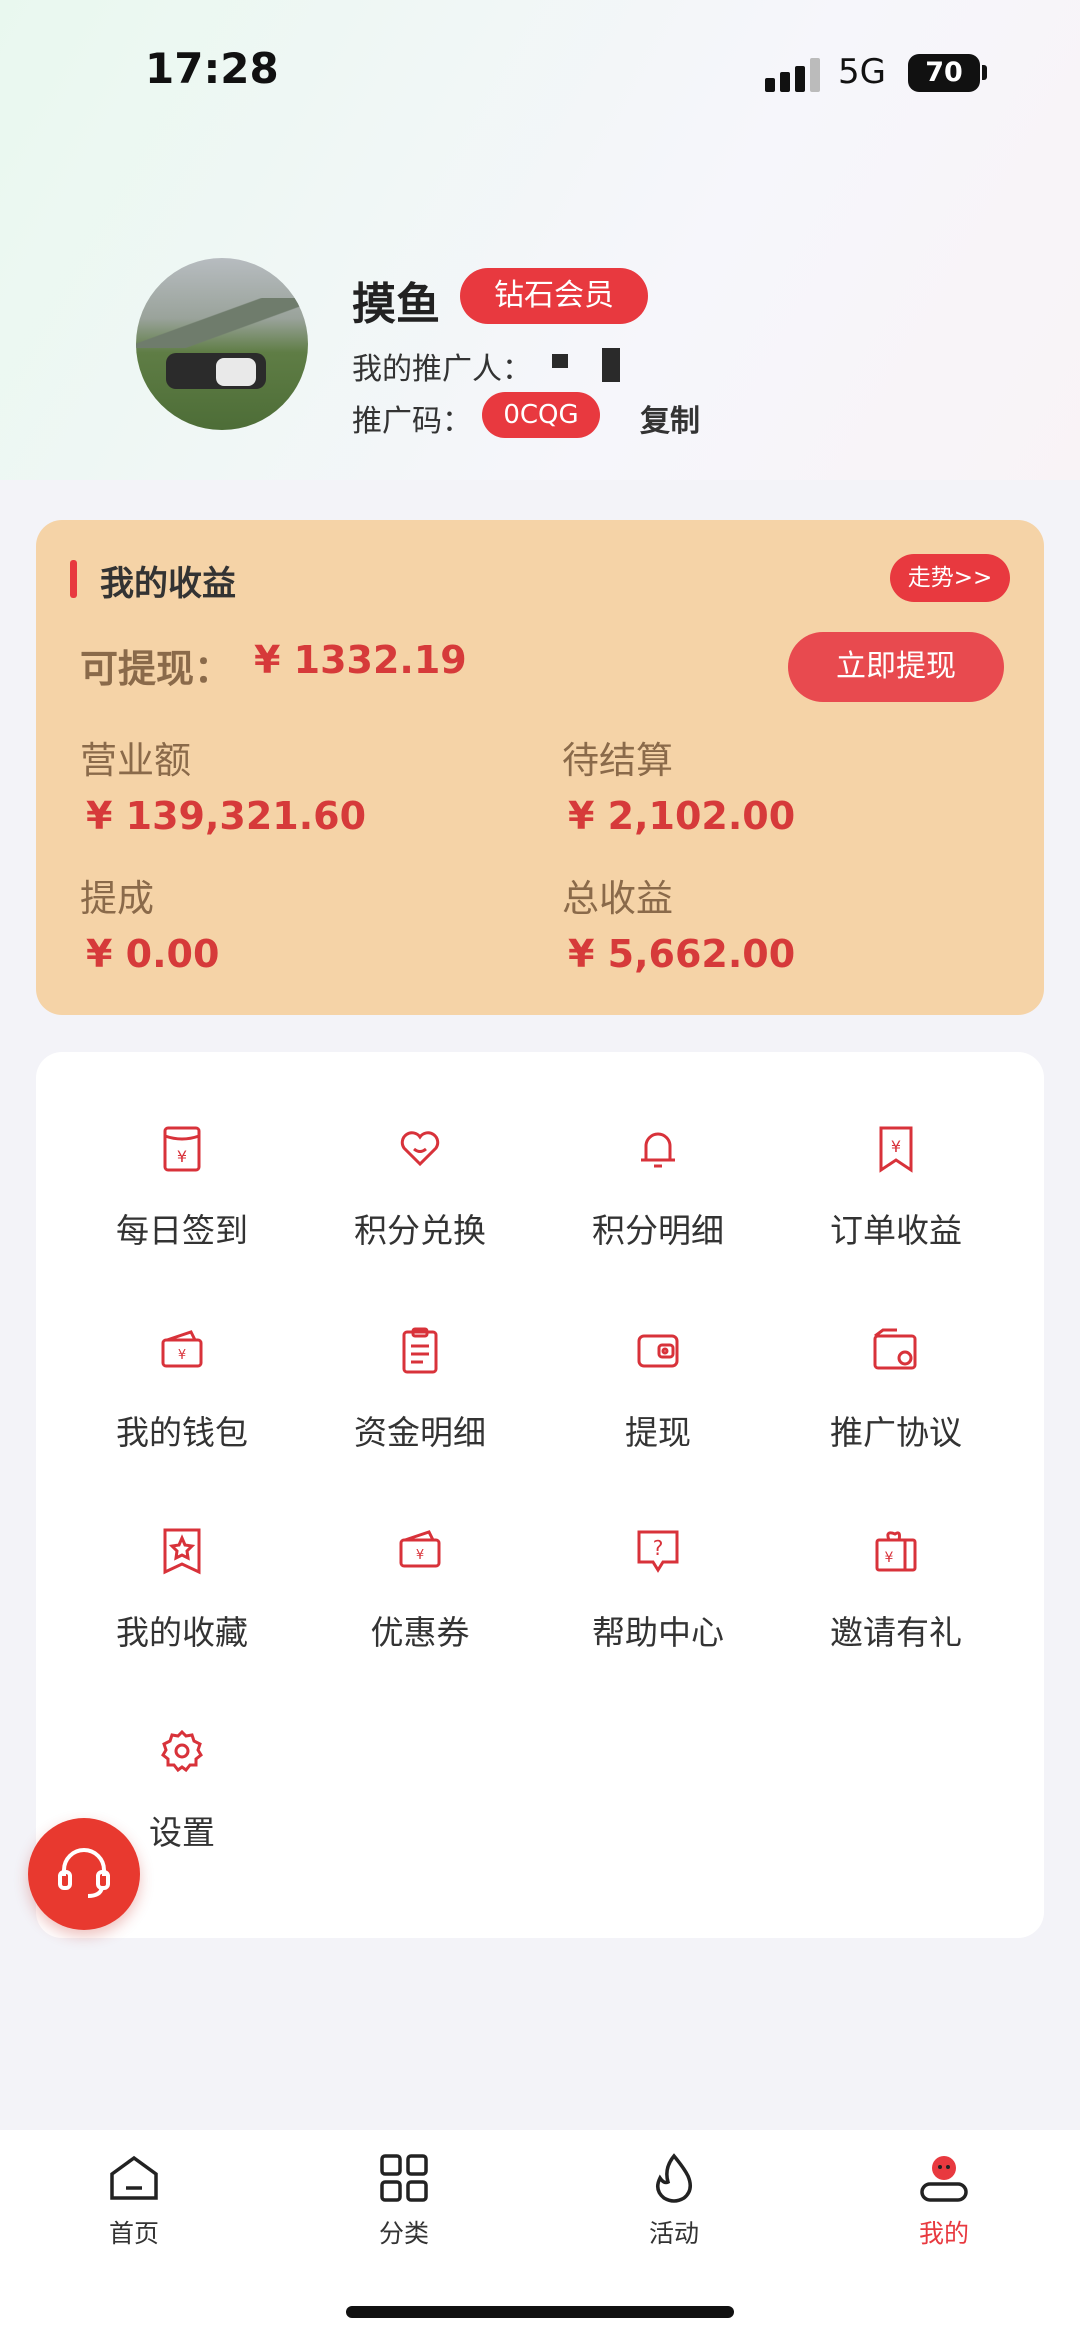 Image resolution: width=1080 pixels, height=2341 pixels. I want to click on order-income-icon: ¥, so click(896, 1149).